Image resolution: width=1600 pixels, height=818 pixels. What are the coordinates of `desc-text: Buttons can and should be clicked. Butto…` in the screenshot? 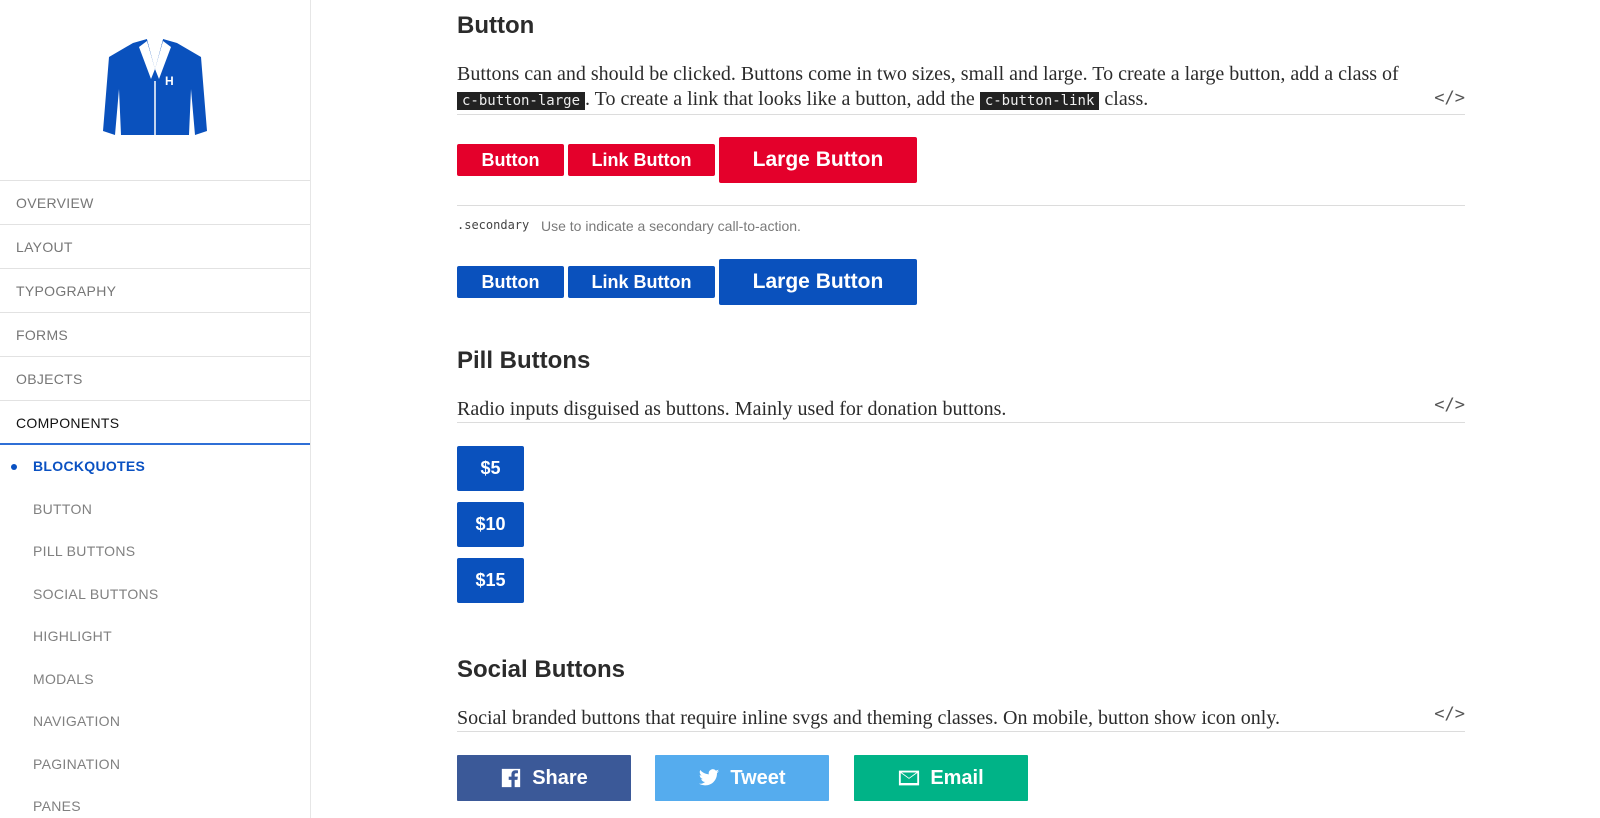 It's located at (928, 74).